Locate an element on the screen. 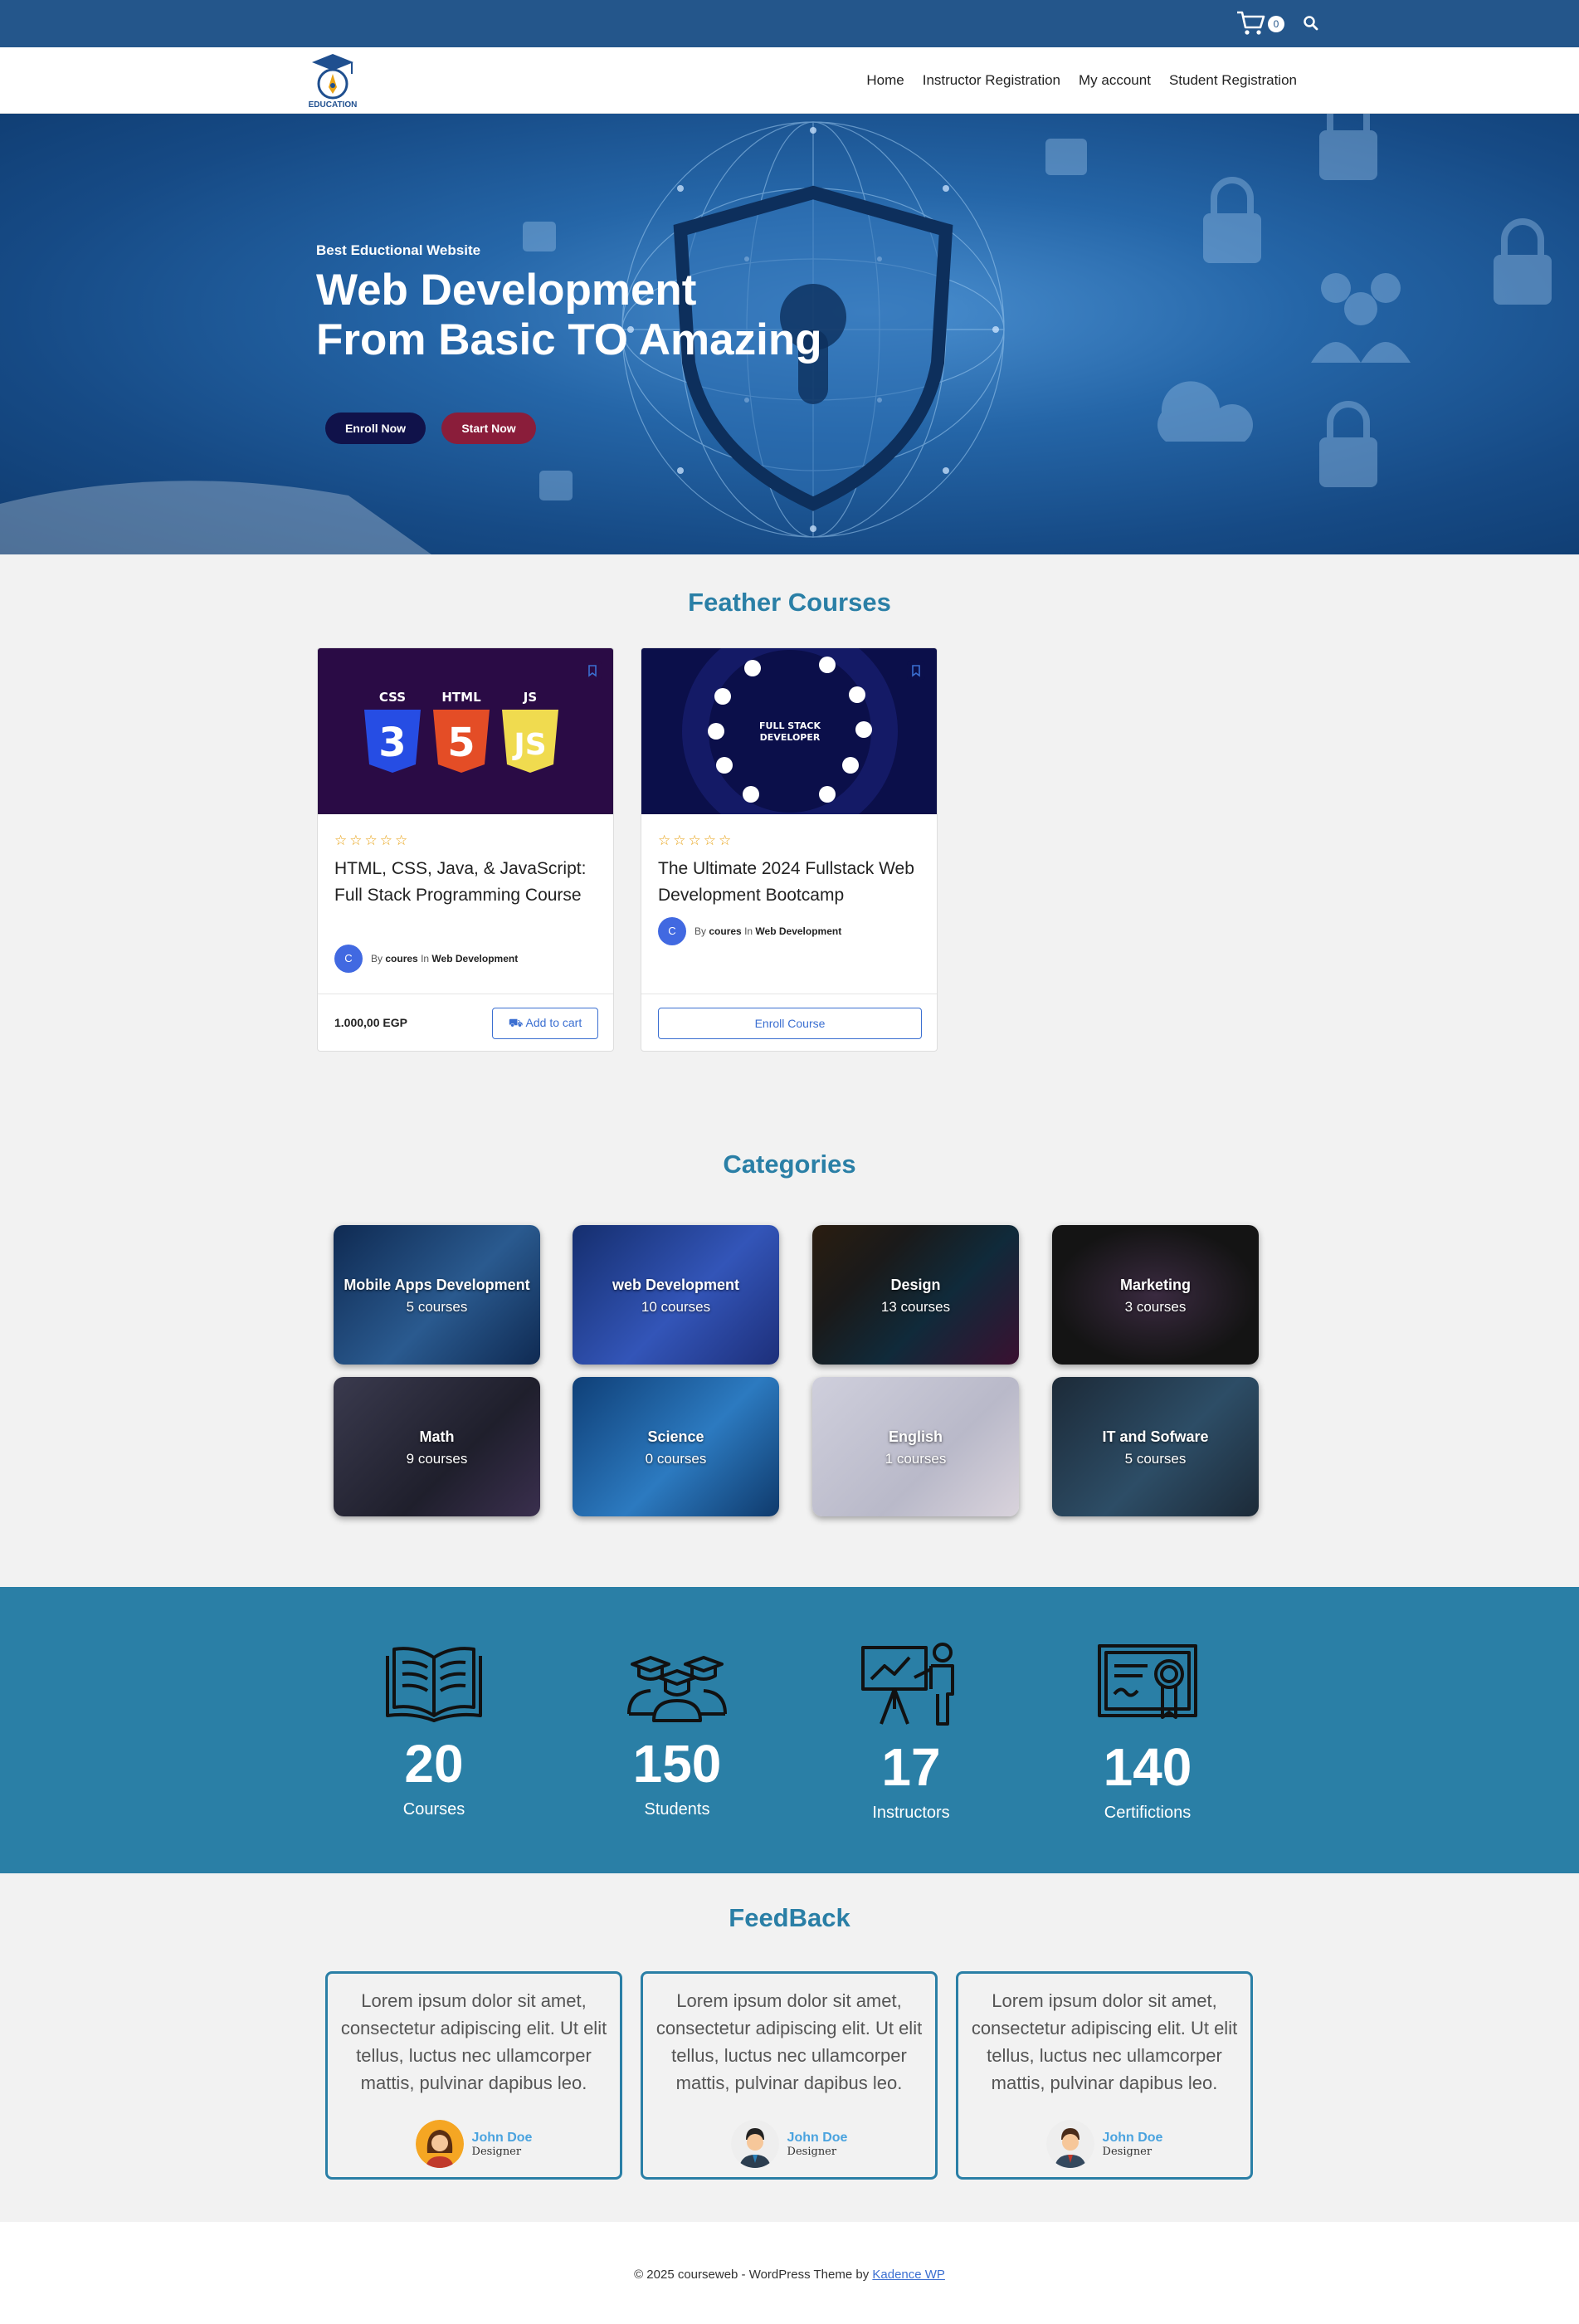 Image resolution: width=1579 pixels, height=2324 pixels. add-to-cart-button: ⛟ Add to cart is located at coordinates (545, 1023).